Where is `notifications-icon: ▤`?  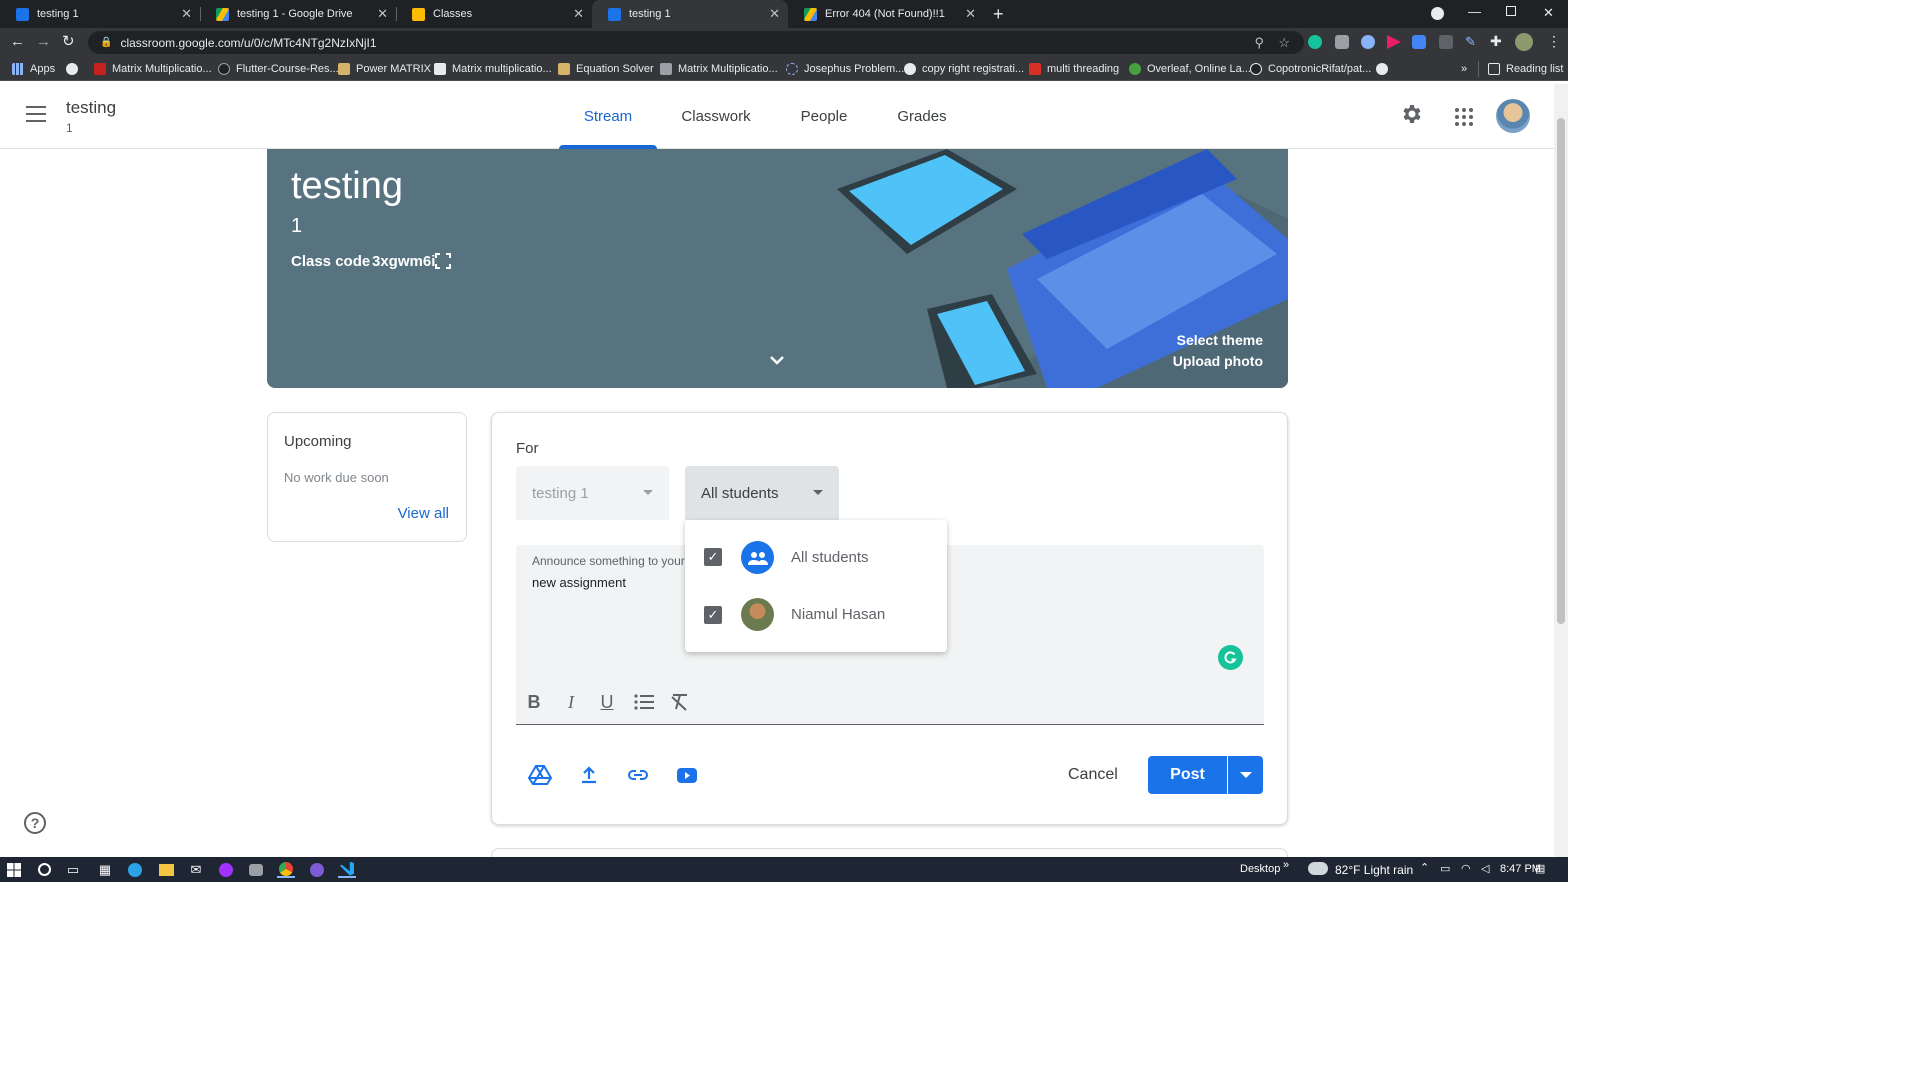 notifications-icon: ▤ is located at coordinates (1540, 868).